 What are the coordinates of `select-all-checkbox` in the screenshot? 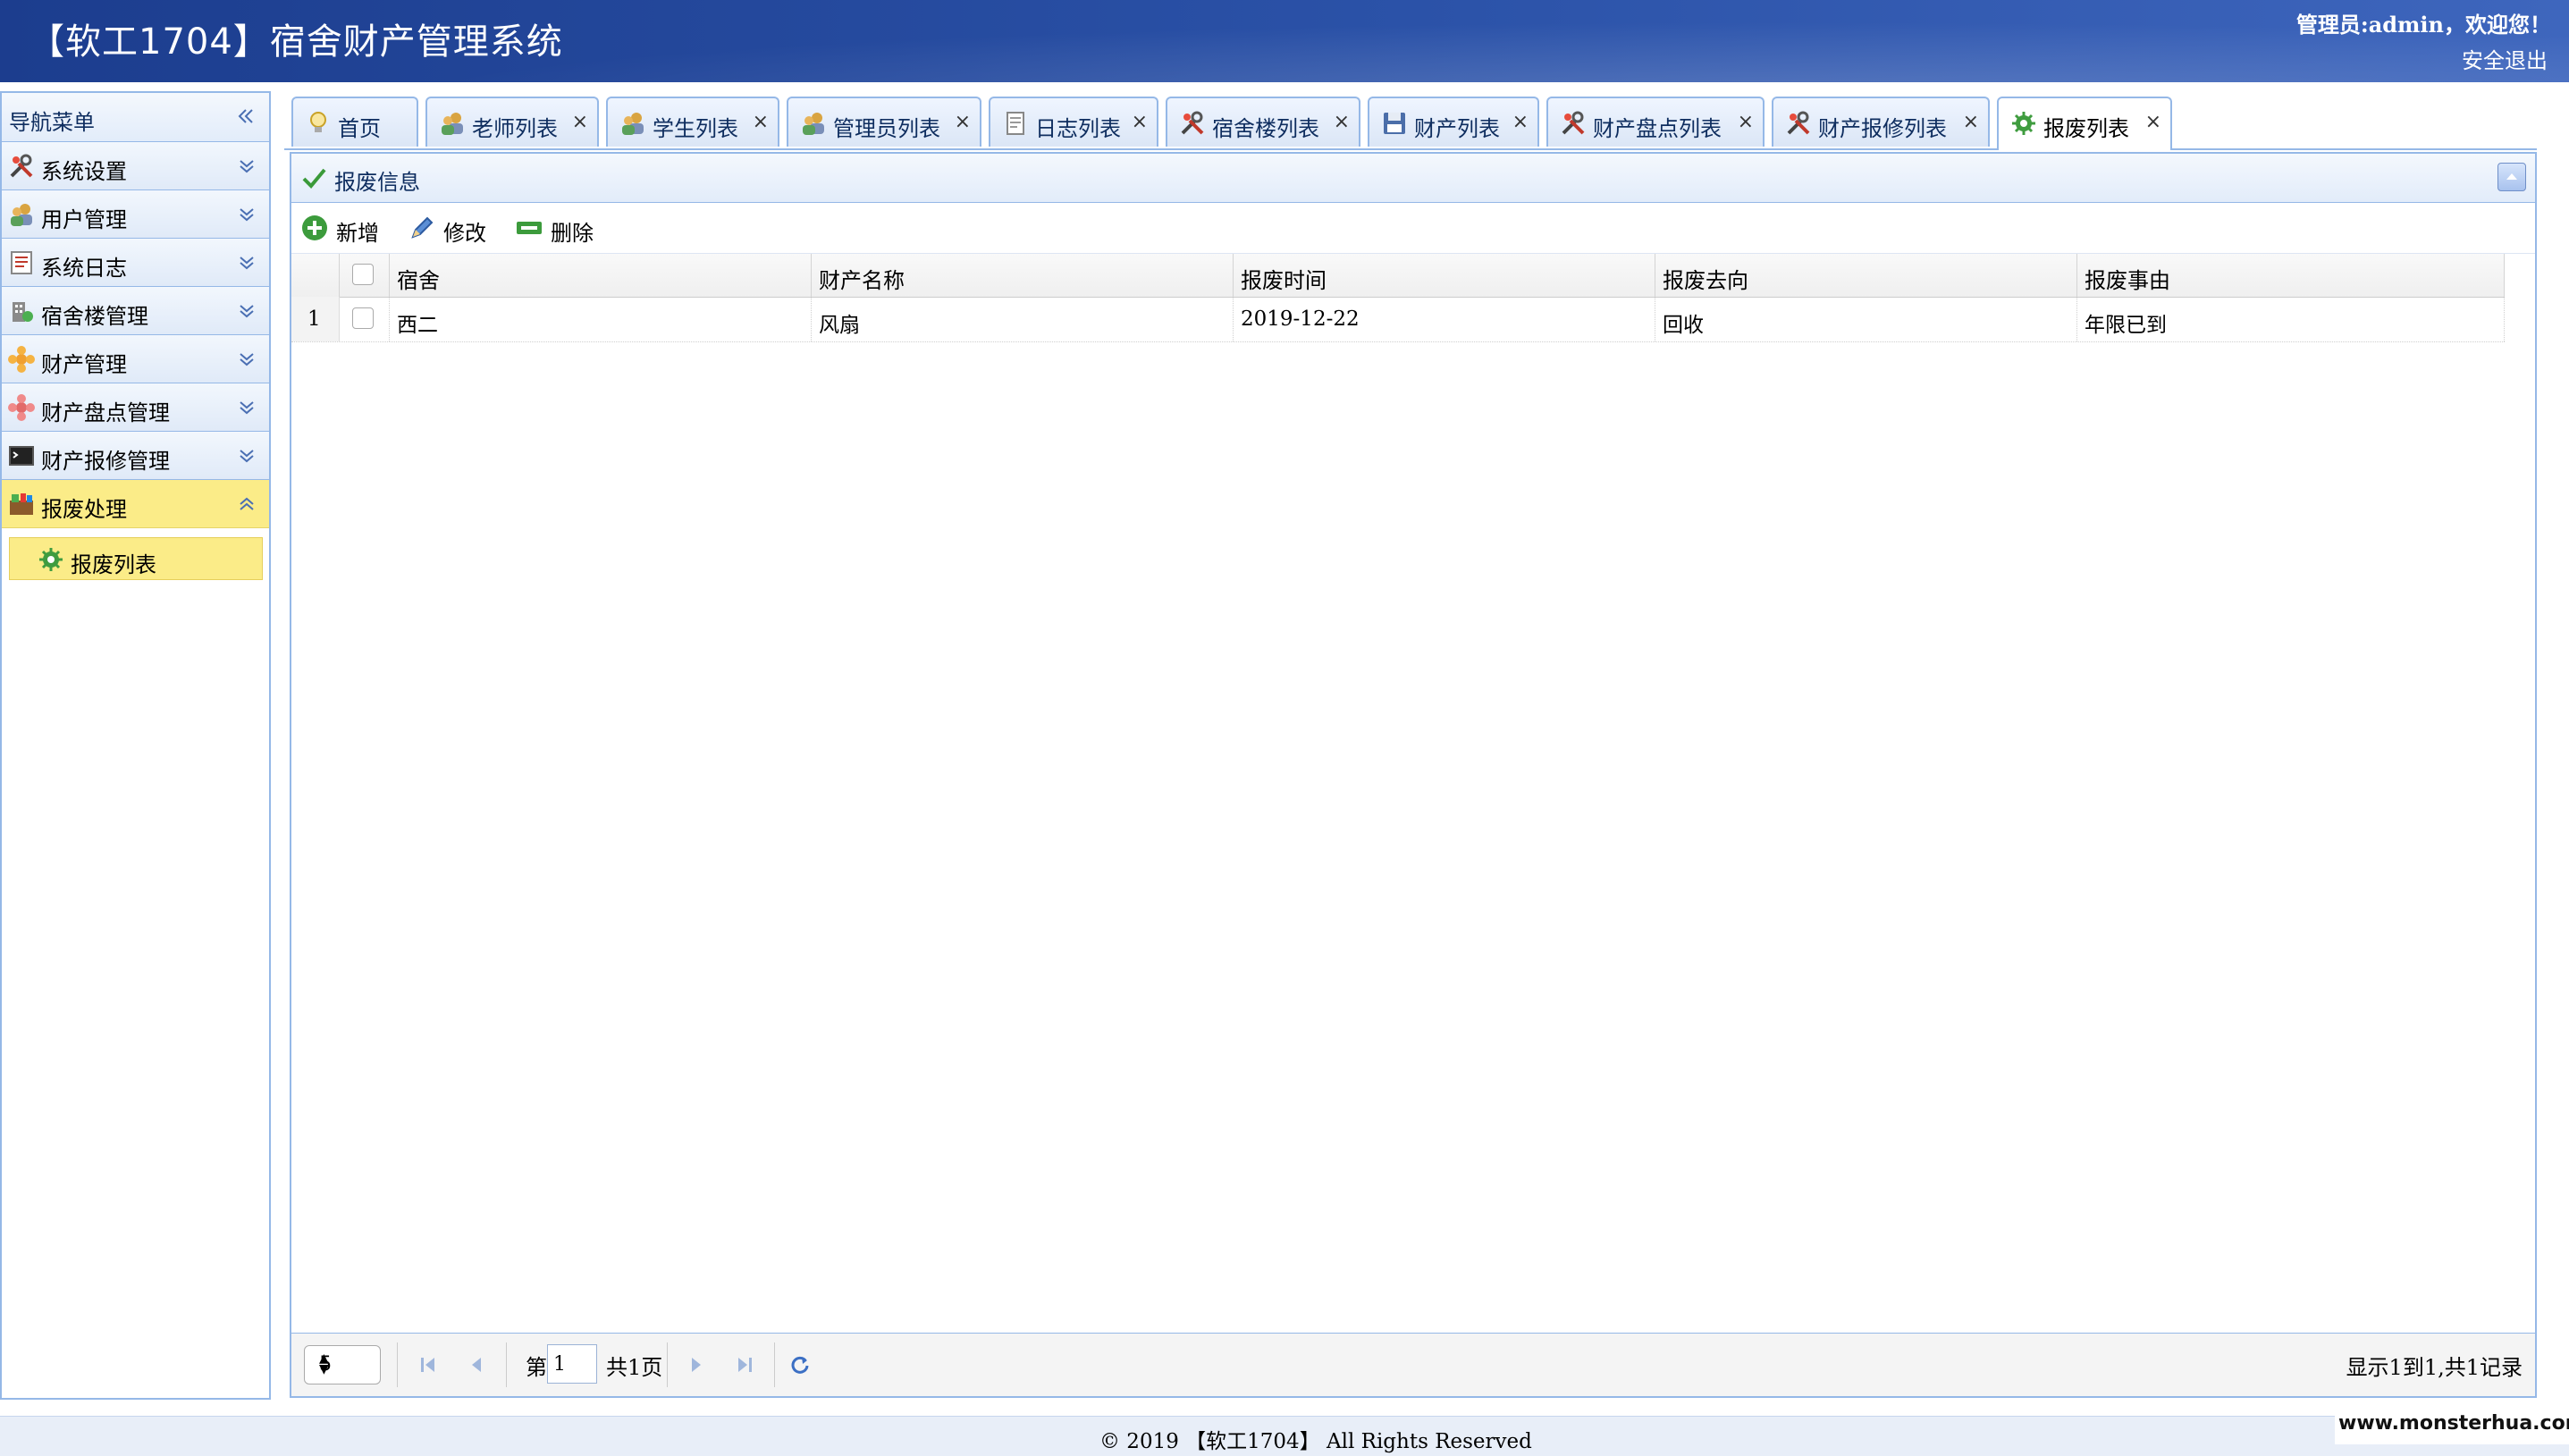 It's located at (363, 275).